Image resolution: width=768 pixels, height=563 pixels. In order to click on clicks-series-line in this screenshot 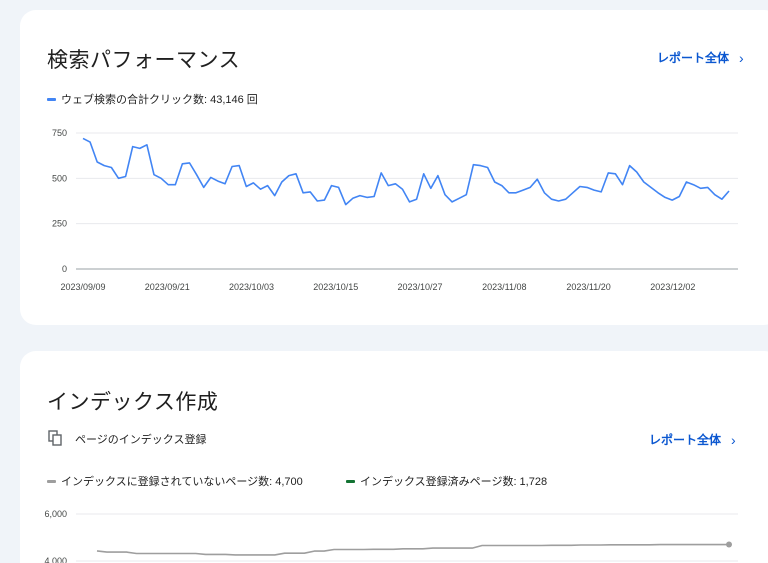, I will do `click(406, 171)`.